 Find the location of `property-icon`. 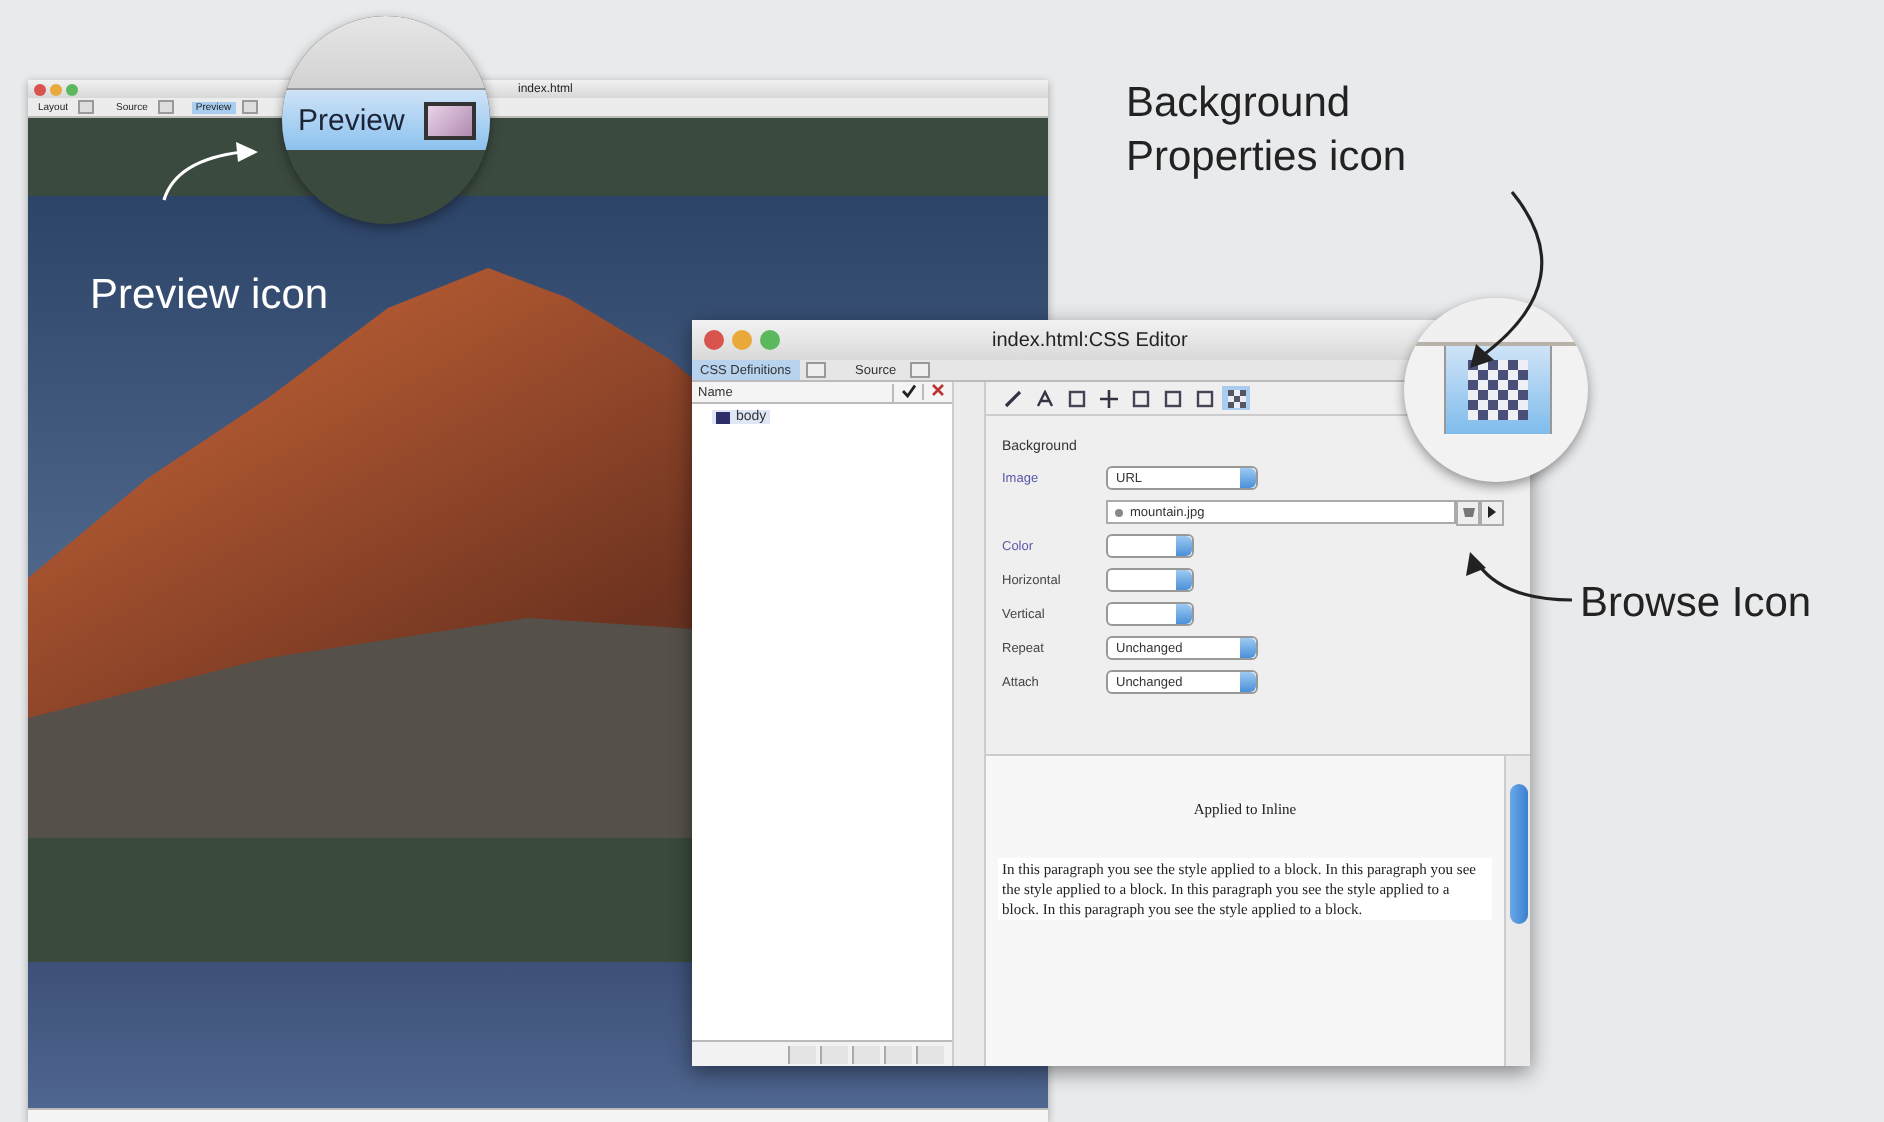

property-icon is located at coordinates (1108, 398).